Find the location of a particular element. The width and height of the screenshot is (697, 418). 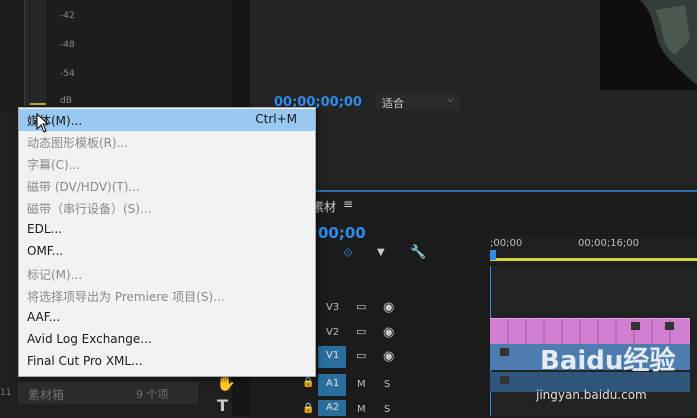

track-label-v2: V2 is located at coordinates (332, 332).